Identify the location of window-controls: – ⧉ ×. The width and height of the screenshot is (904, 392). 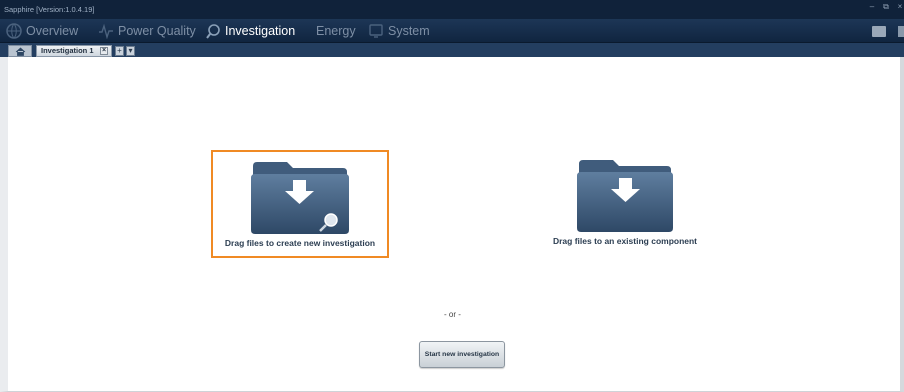
(886, 7).